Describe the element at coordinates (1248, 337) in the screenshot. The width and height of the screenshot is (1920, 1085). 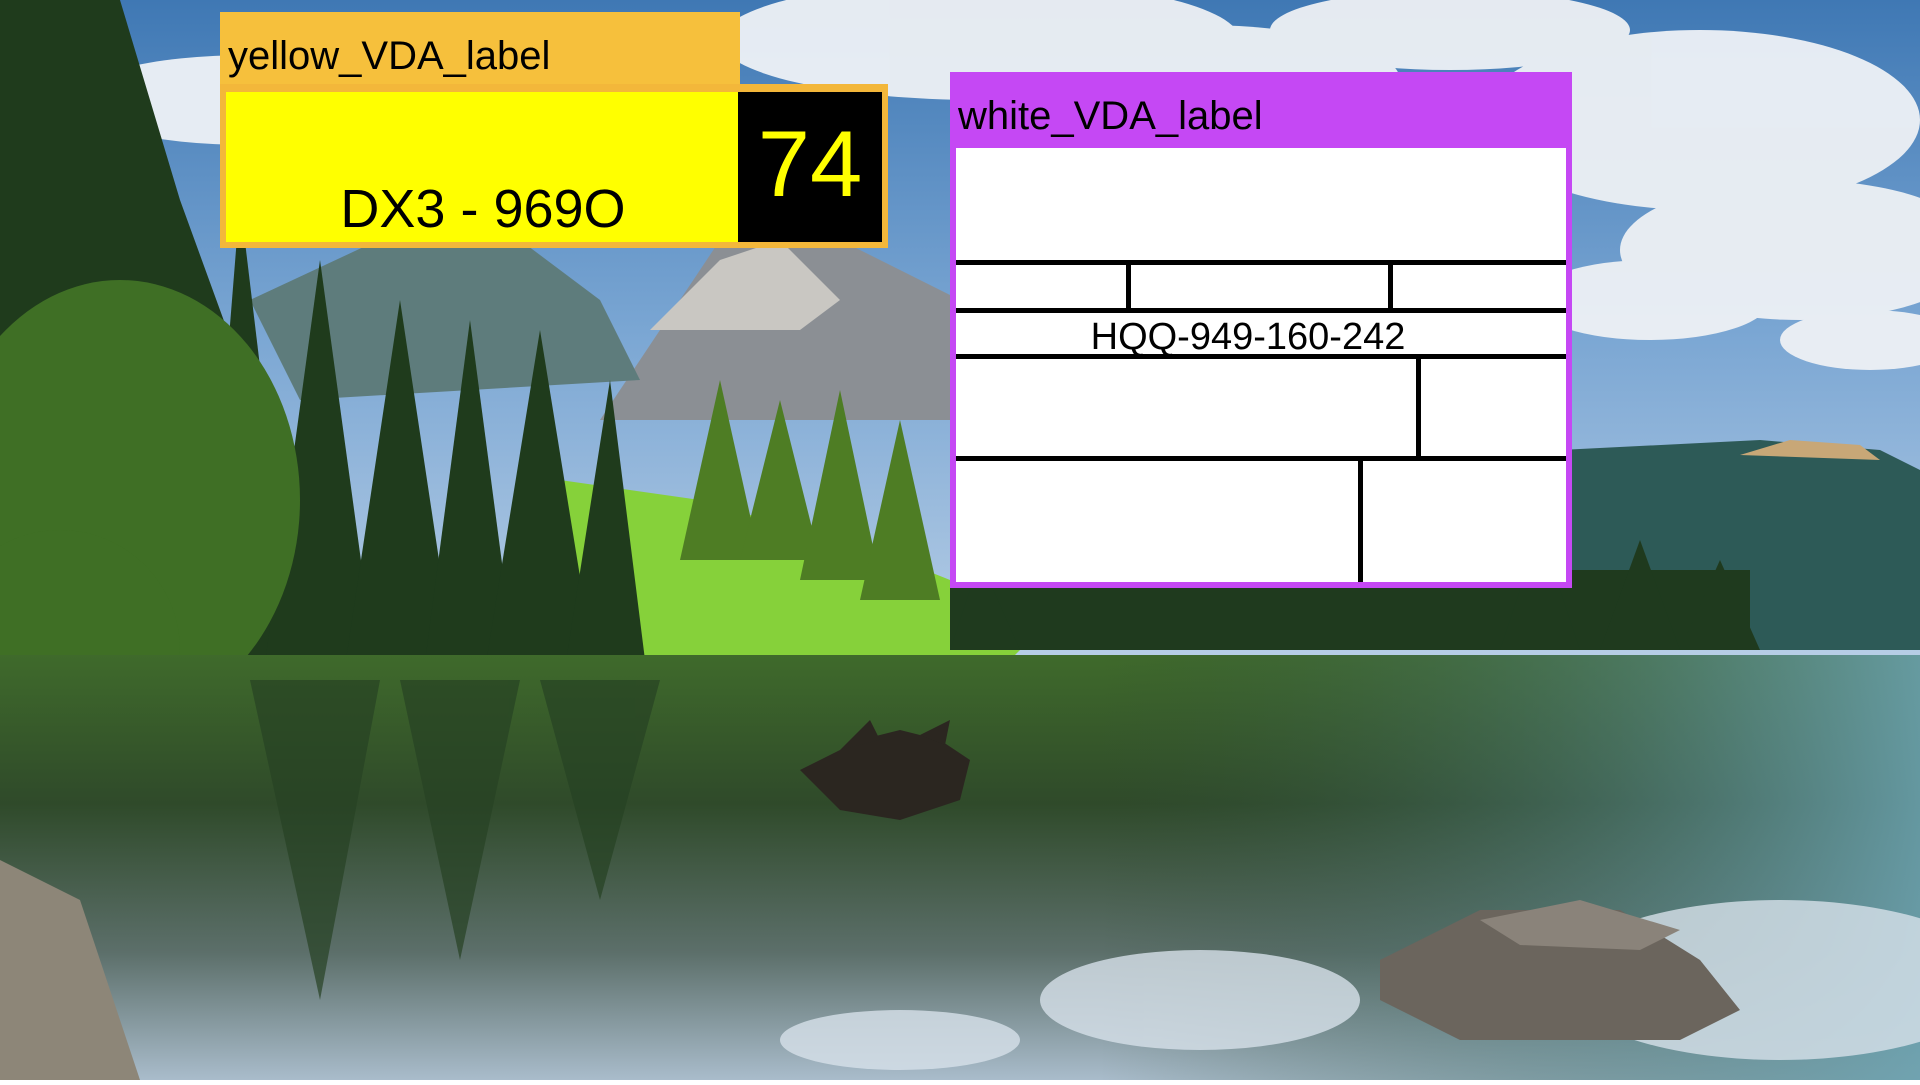
I see `white-label-code: HQQ-949-160-242` at that location.